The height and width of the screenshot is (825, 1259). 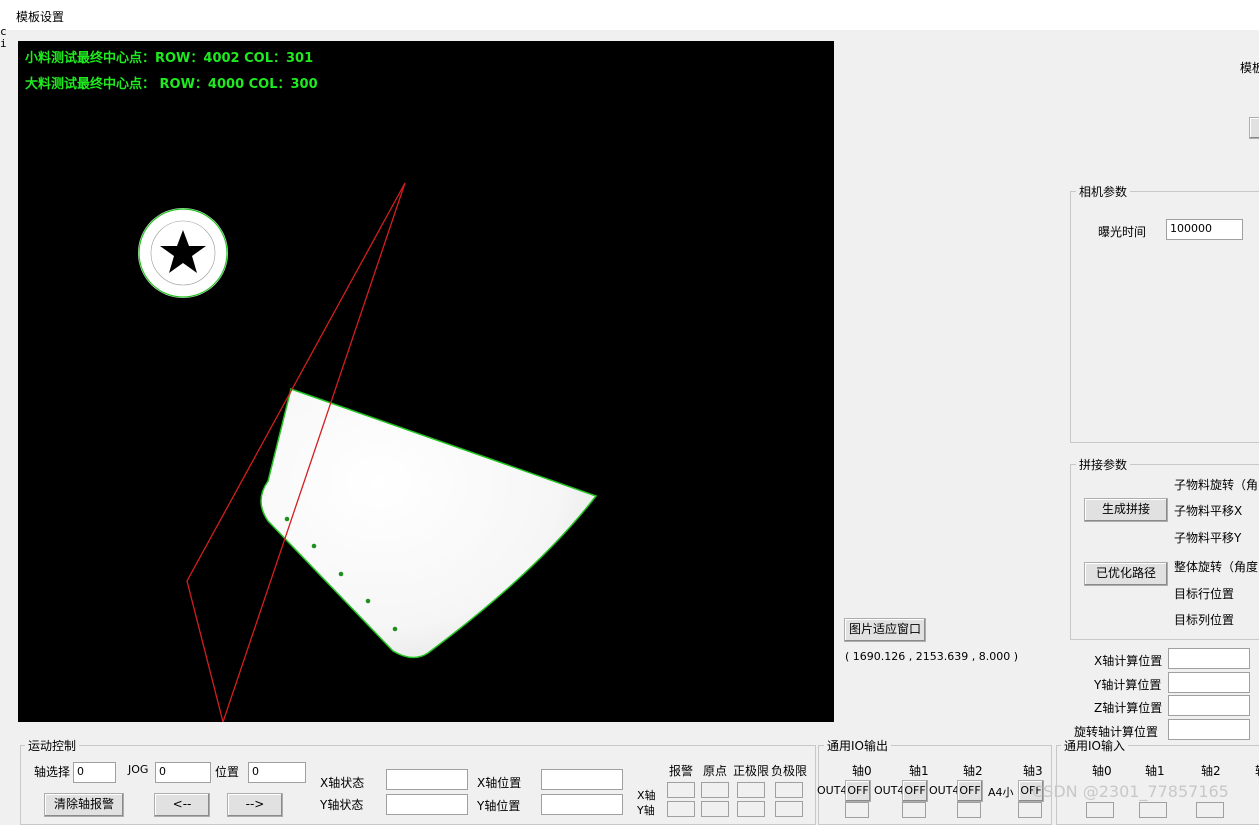 I want to click on x-pos-limit-indicator, so click(x=751, y=790).